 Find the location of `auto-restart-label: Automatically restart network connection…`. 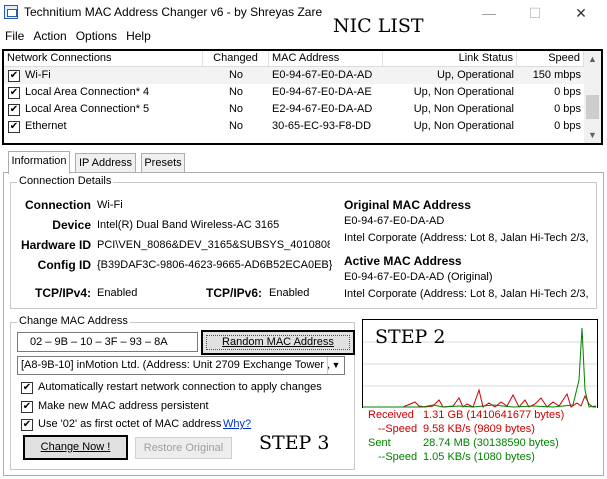

auto-restart-label: Automatically restart network connection… is located at coordinates (180, 387).